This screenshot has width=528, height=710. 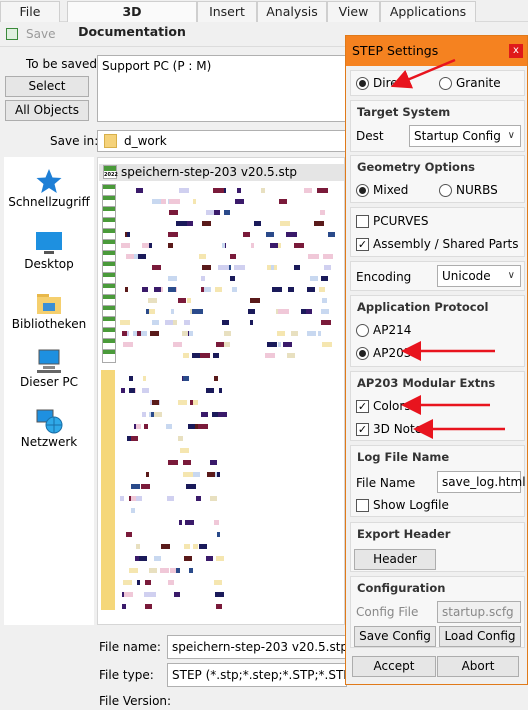 I want to click on file-name-input: speichern-step-203 v20.5.stp, so click(x=257, y=647).